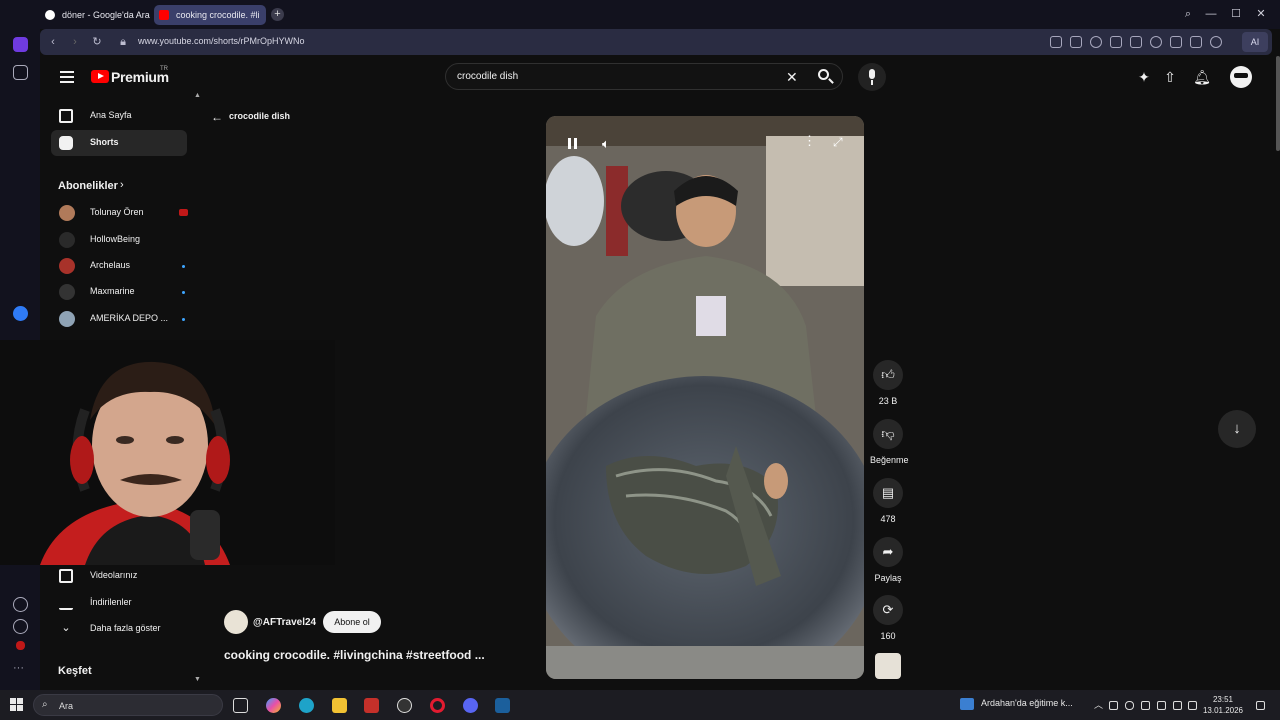 The height and width of the screenshot is (720, 1280). Describe the element at coordinates (88, 186) in the screenshot. I see `subscriptions-heading: Abonelikler` at that location.